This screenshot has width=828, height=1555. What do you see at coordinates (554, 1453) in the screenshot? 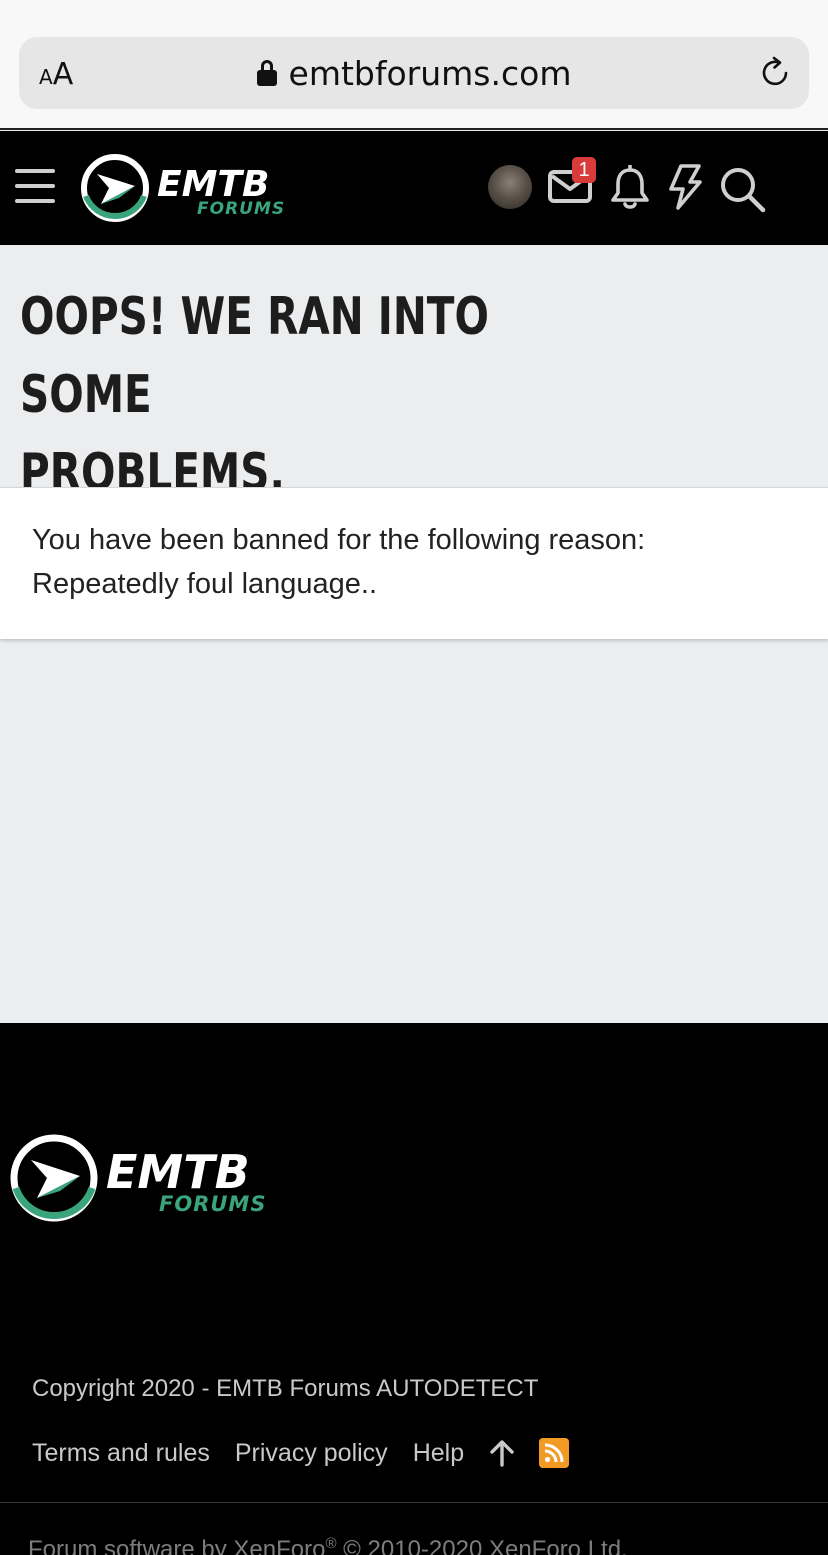
I see `rss-icon` at bounding box center [554, 1453].